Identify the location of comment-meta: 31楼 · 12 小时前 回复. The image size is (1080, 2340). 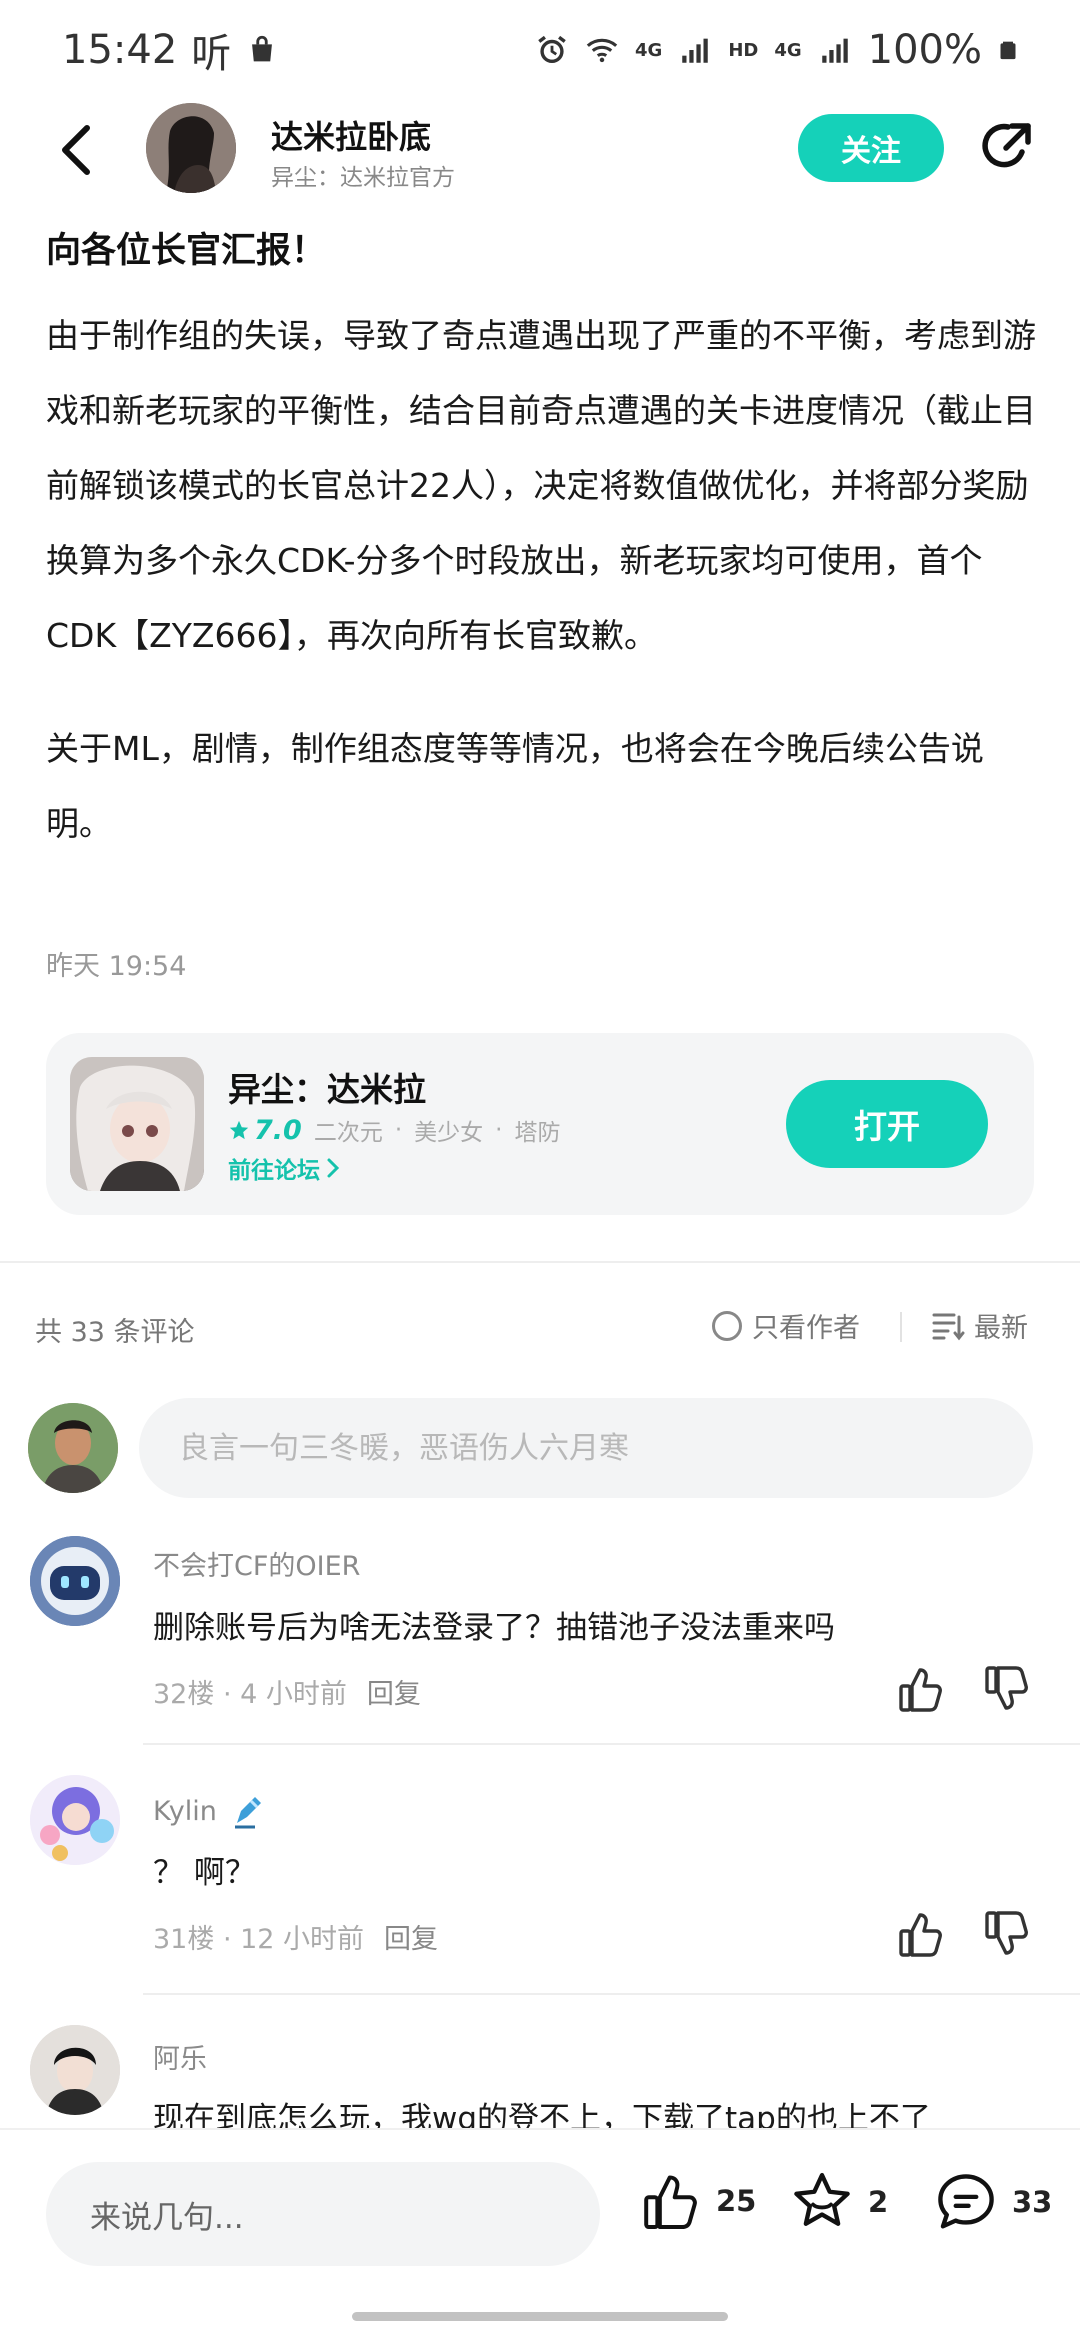
(295, 1936).